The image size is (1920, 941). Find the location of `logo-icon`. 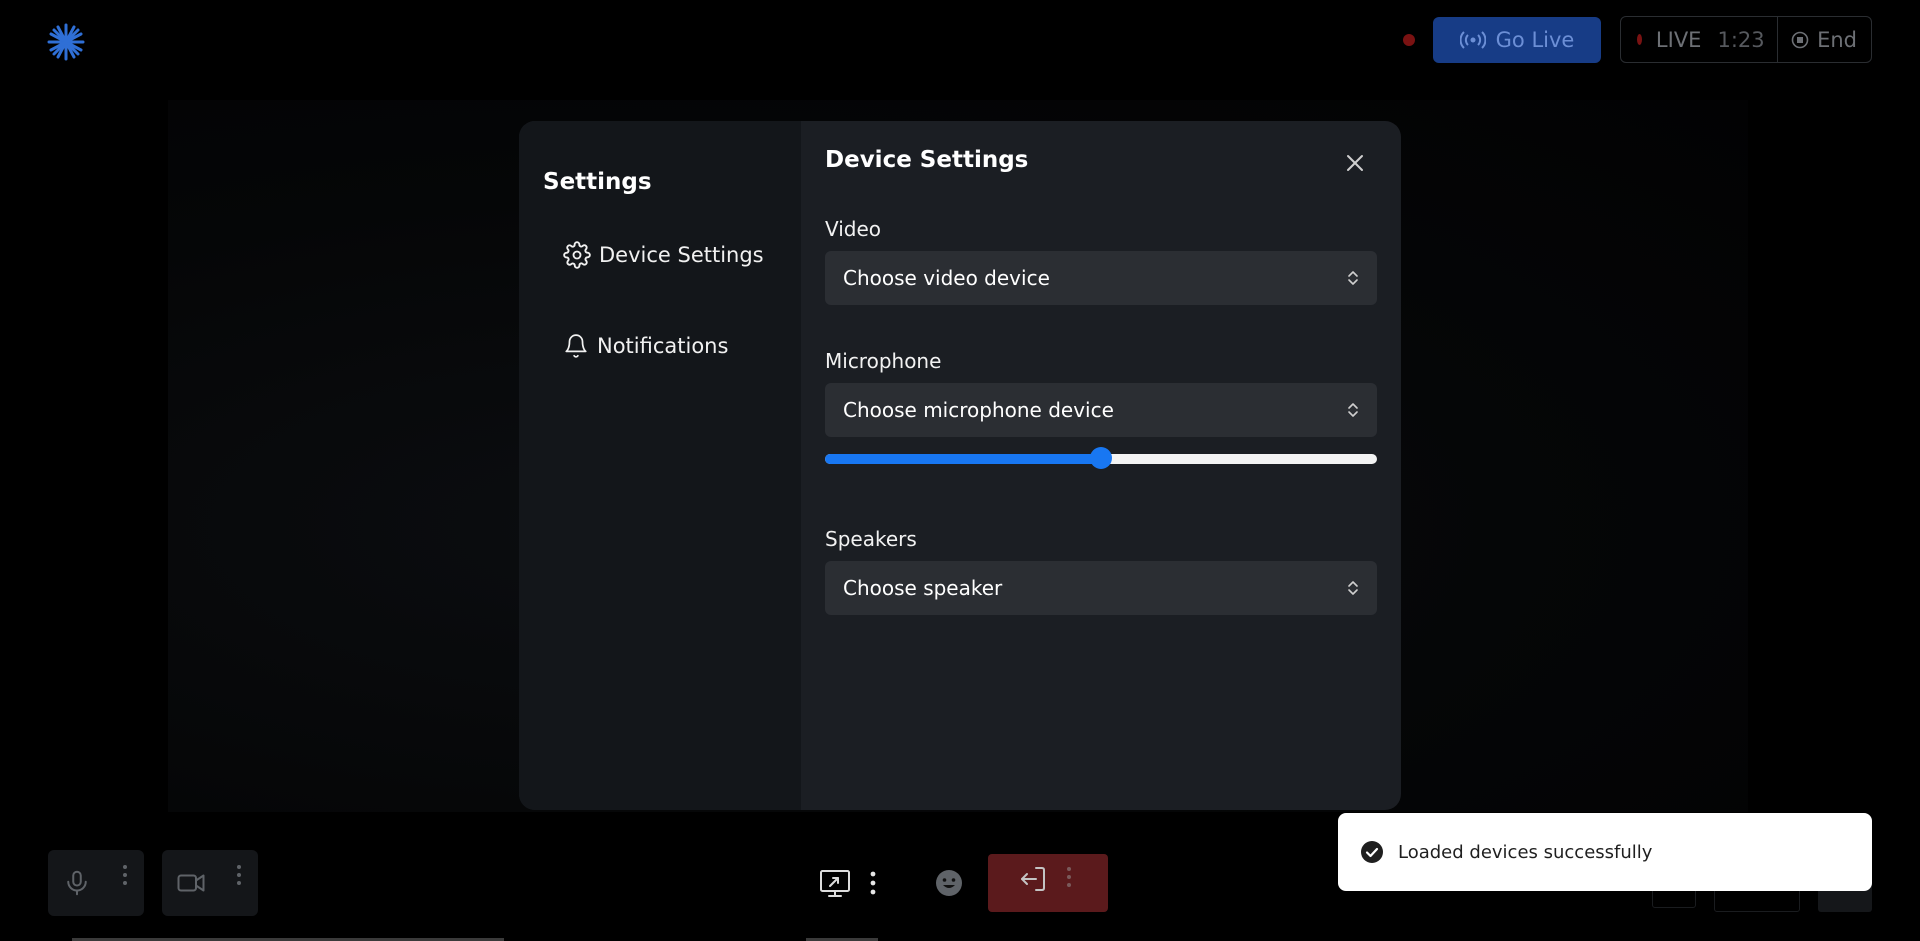

logo-icon is located at coordinates (66, 42).